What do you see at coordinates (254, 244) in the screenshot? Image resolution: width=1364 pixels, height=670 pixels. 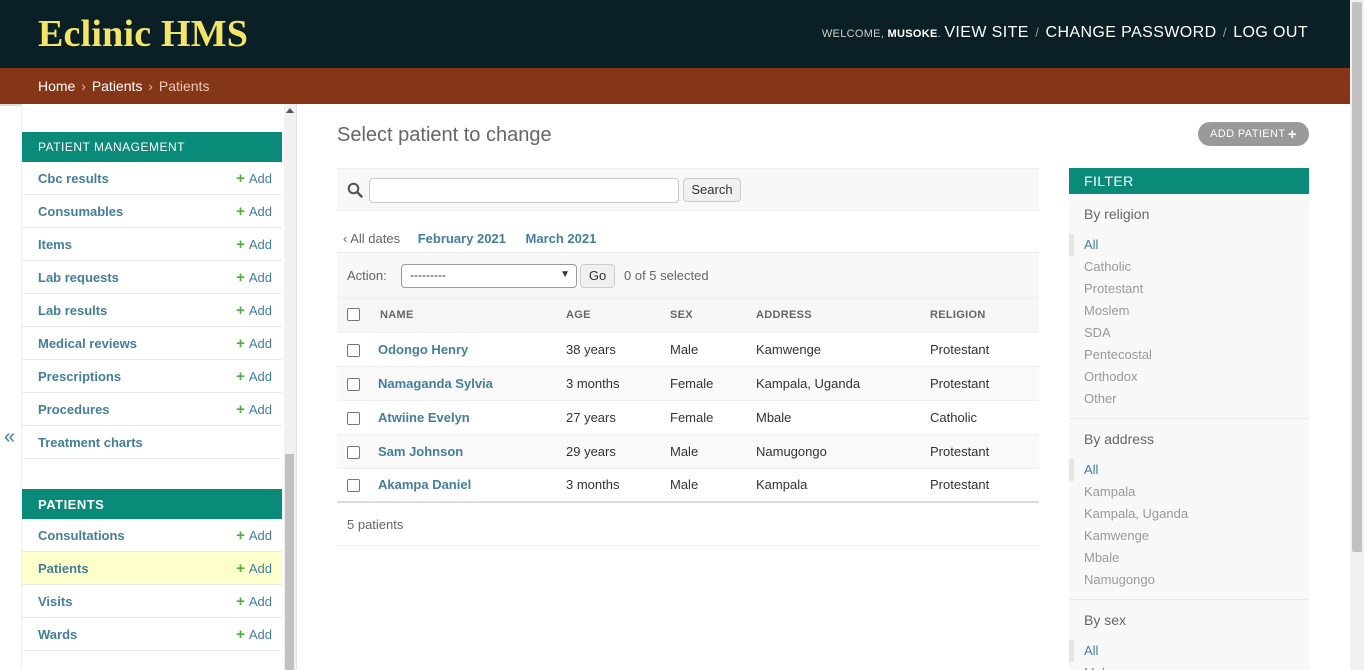 I see `add-items-link: + Add` at bounding box center [254, 244].